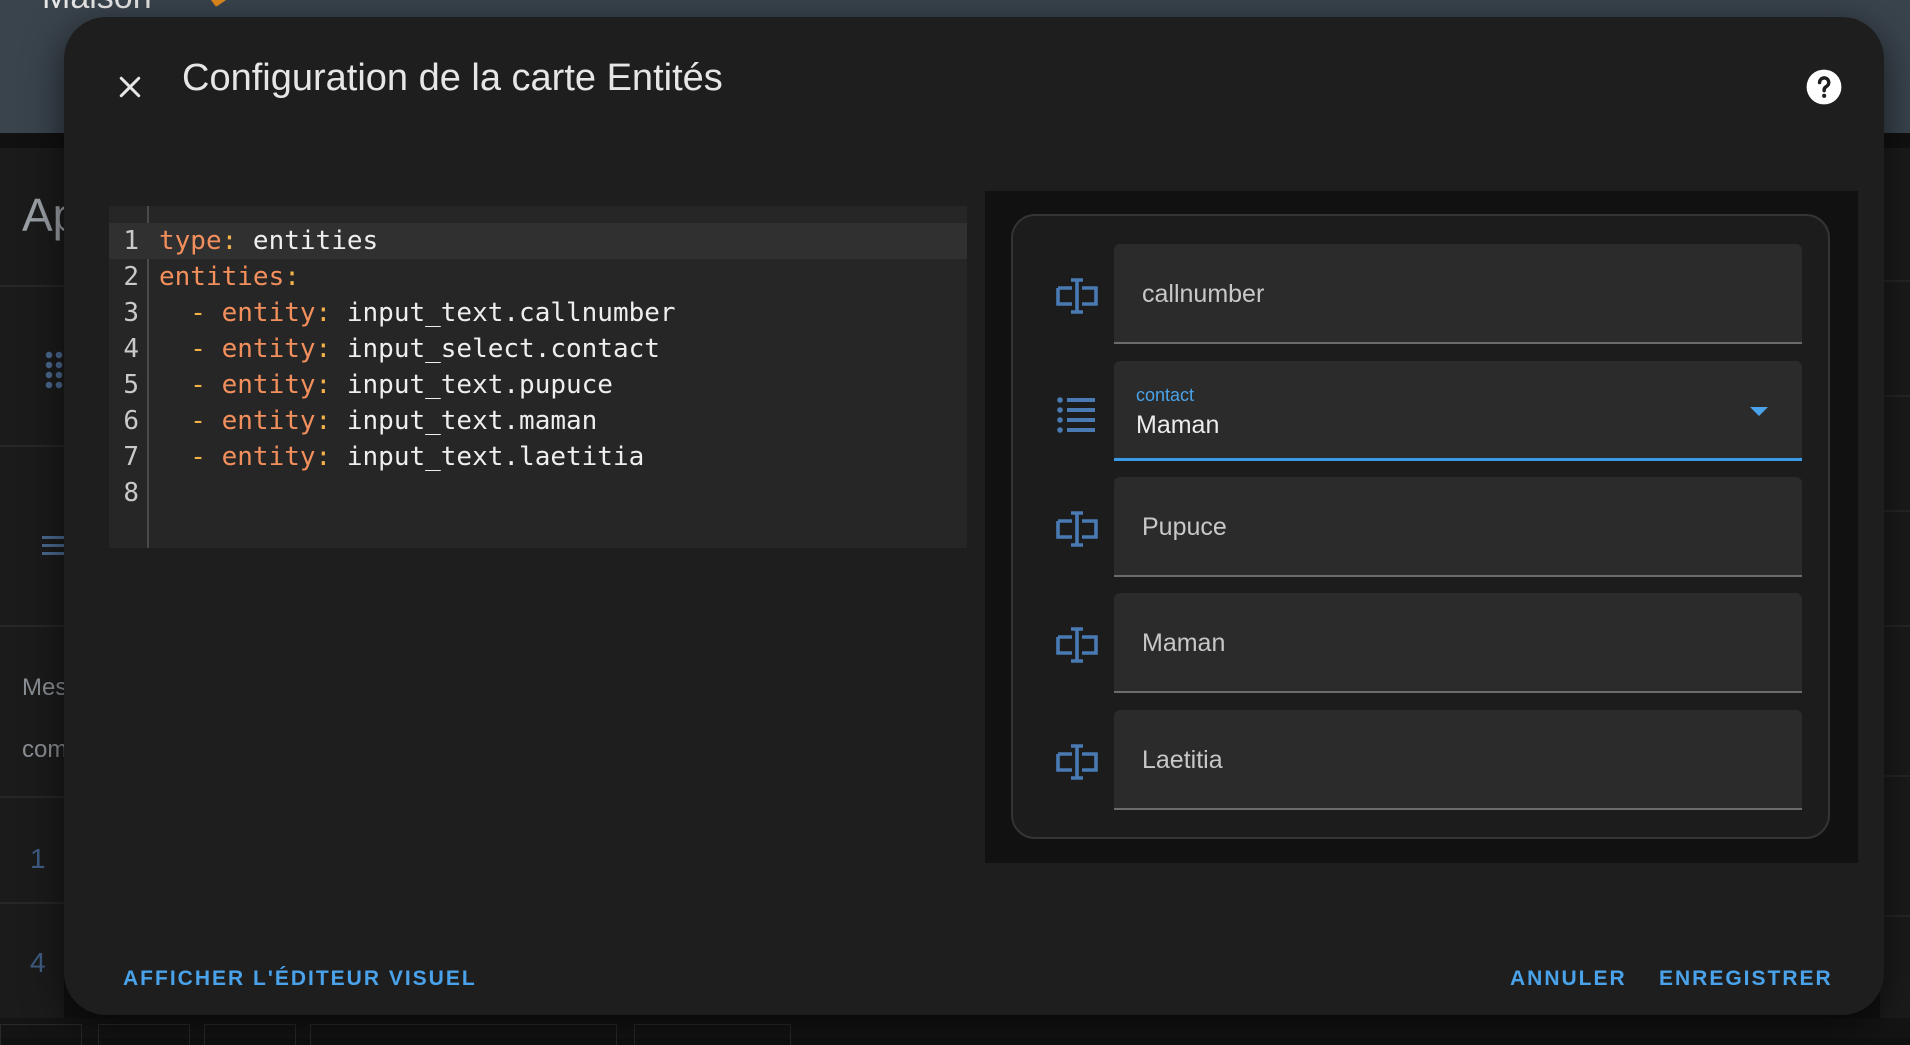  I want to click on code-line: 2 entities:, so click(538, 277).